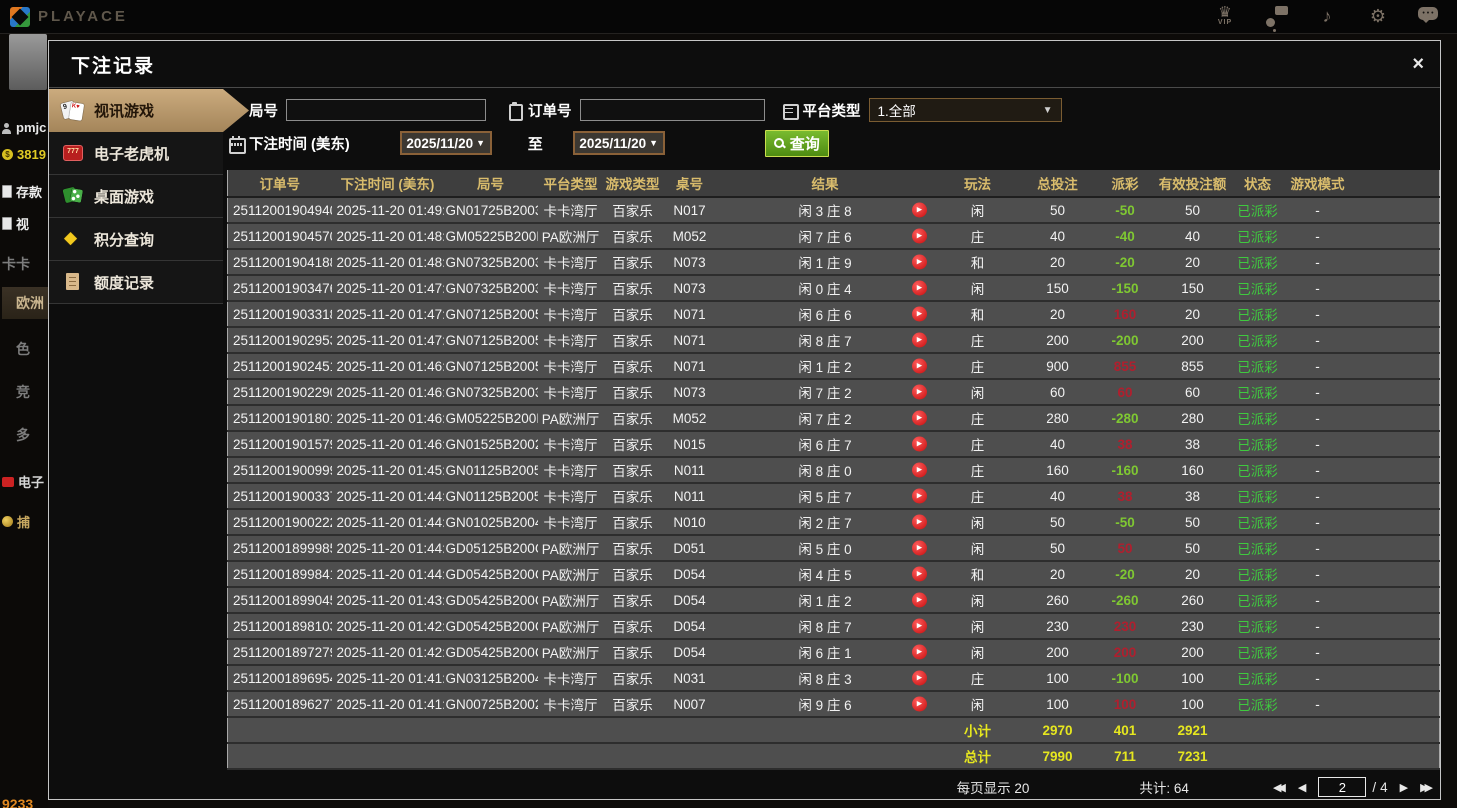 The width and height of the screenshot is (1457, 808). I want to click on support-chat-icon, so click(1276, 17).